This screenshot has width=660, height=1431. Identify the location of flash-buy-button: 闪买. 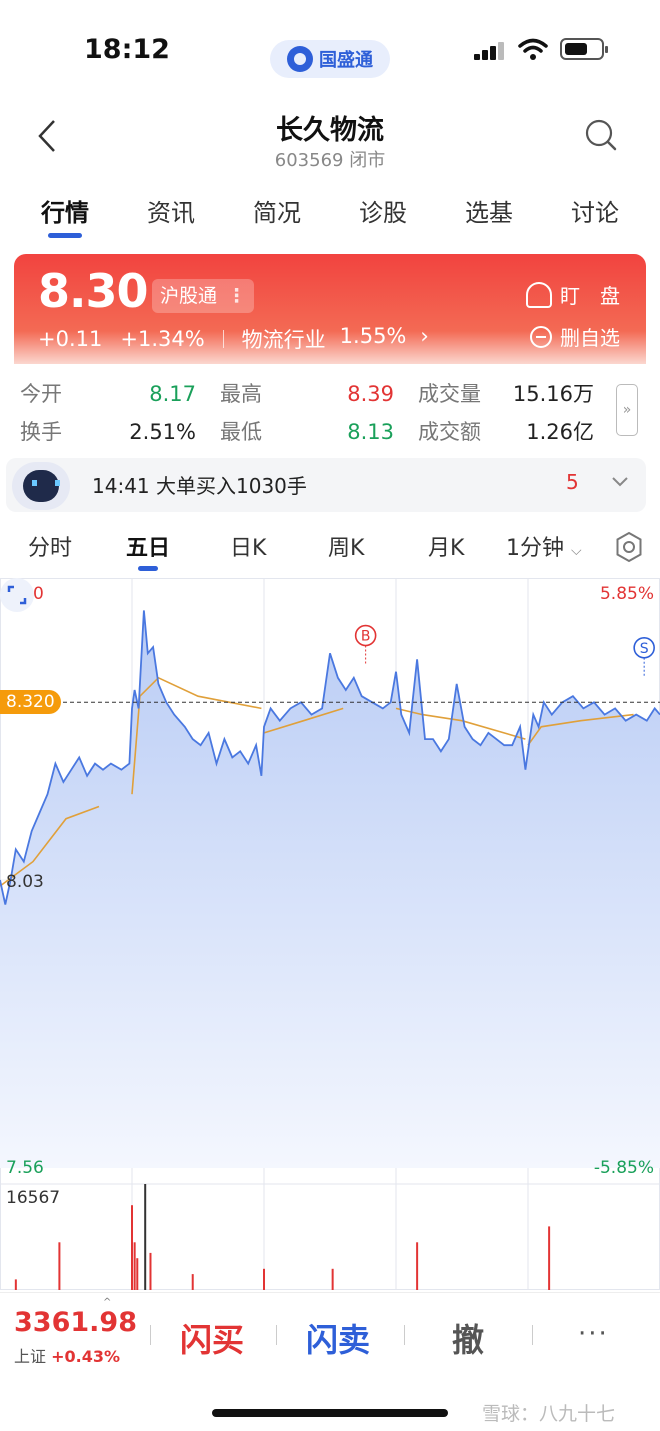
(212, 1338).